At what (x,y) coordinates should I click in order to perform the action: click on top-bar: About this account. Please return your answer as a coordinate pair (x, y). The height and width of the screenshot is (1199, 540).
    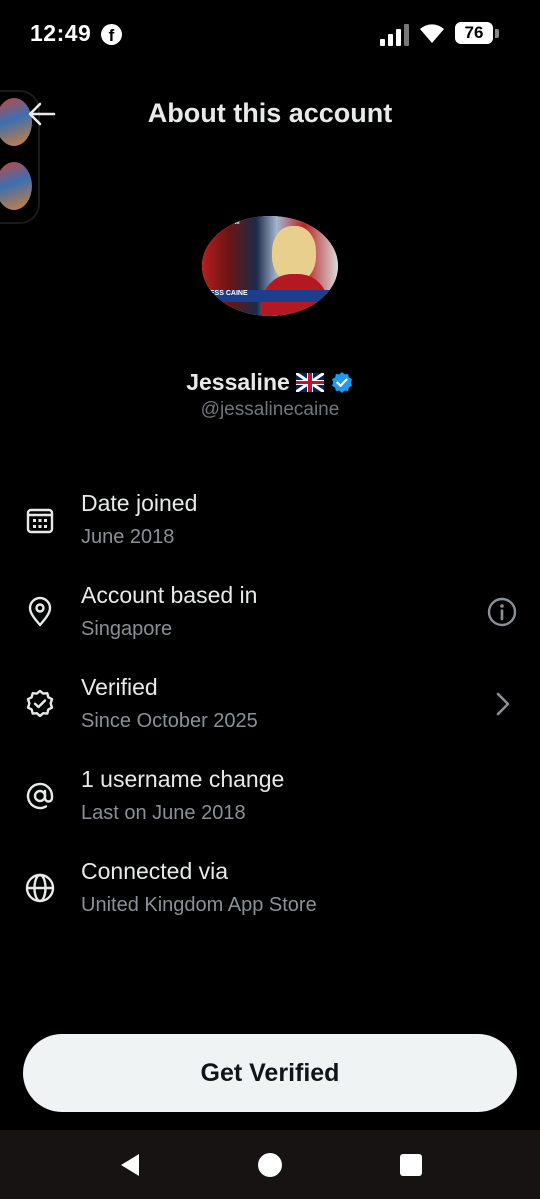
    Looking at the image, I should click on (270, 114).